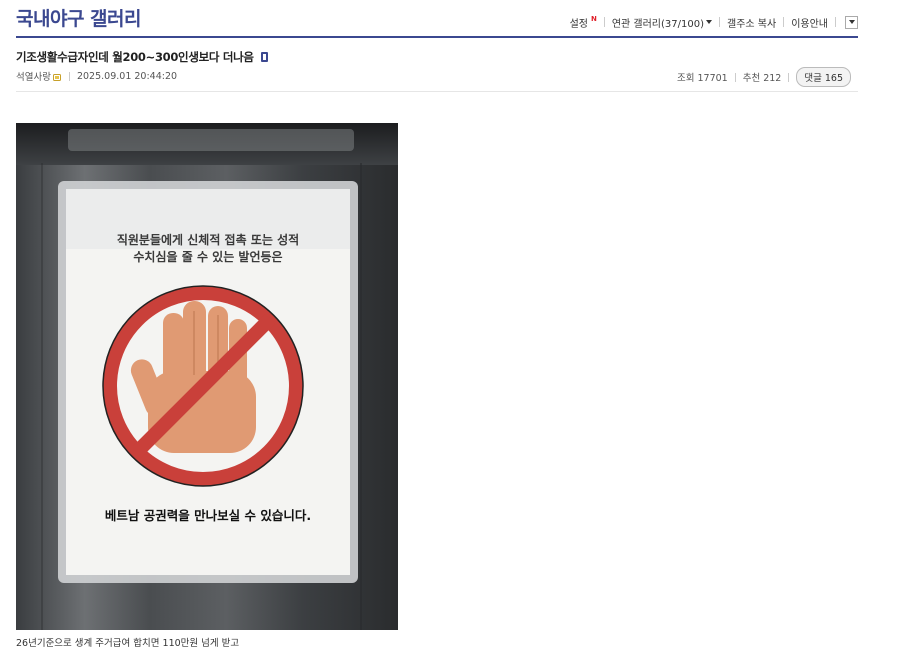 This screenshot has height=648, width=900. I want to click on copy-address-button: 갤주소 복사, so click(751, 22).